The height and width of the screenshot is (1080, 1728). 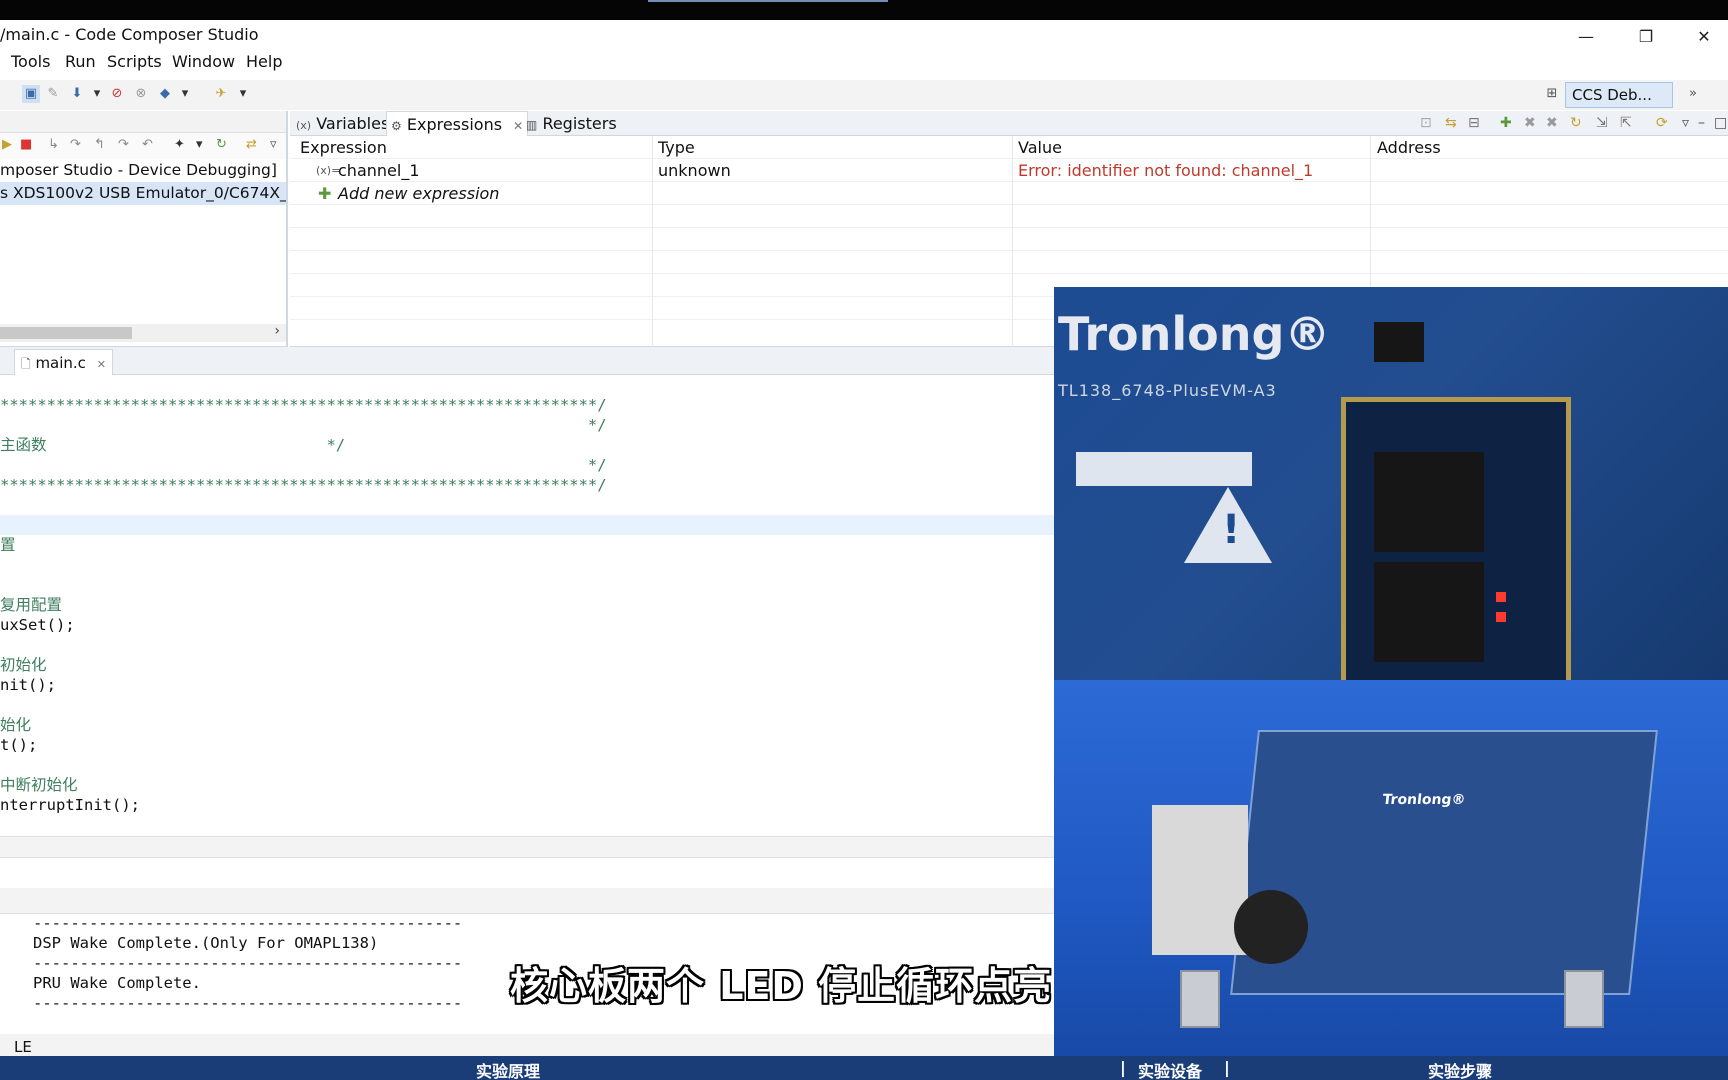 What do you see at coordinates (396, 126) in the screenshot?
I see `expressions-icon: ⚙` at bounding box center [396, 126].